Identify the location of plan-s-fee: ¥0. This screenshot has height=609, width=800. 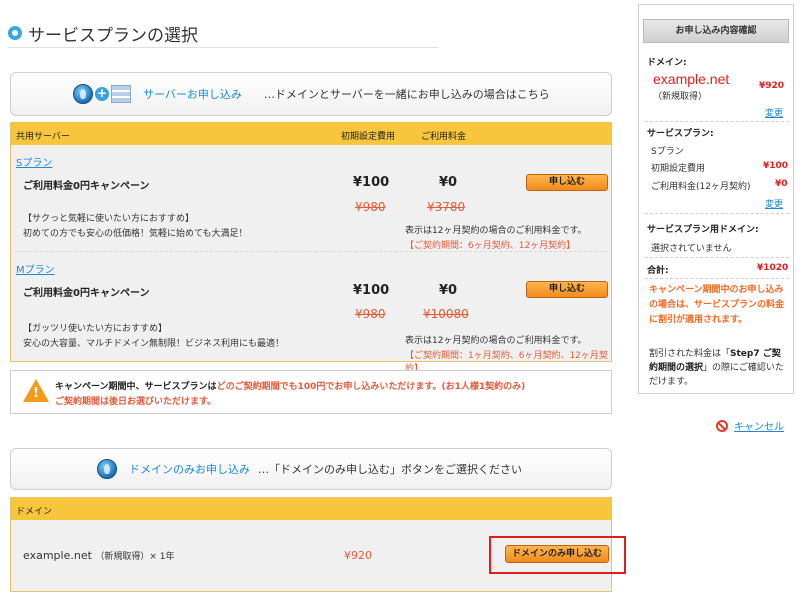
(448, 182).